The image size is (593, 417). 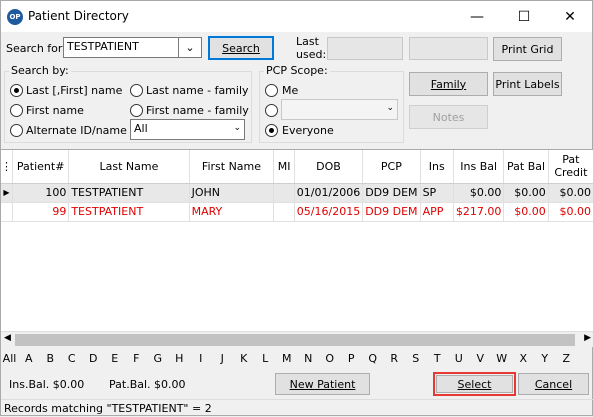 What do you see at coordinates (553, 384) in the screenshot?
I see `cancel-button: Cancel` at bounding box center [553, 384].